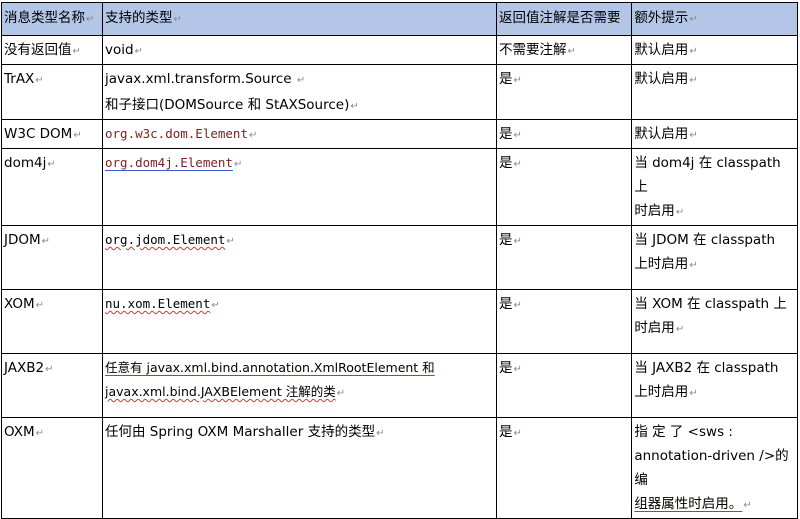 Image resolution: width=800 pixels, height=519 pixels. Describe the element at coordinates (299, 257) in the screenshot. I see `cell-type: org.jdom.Element↵` at that location.